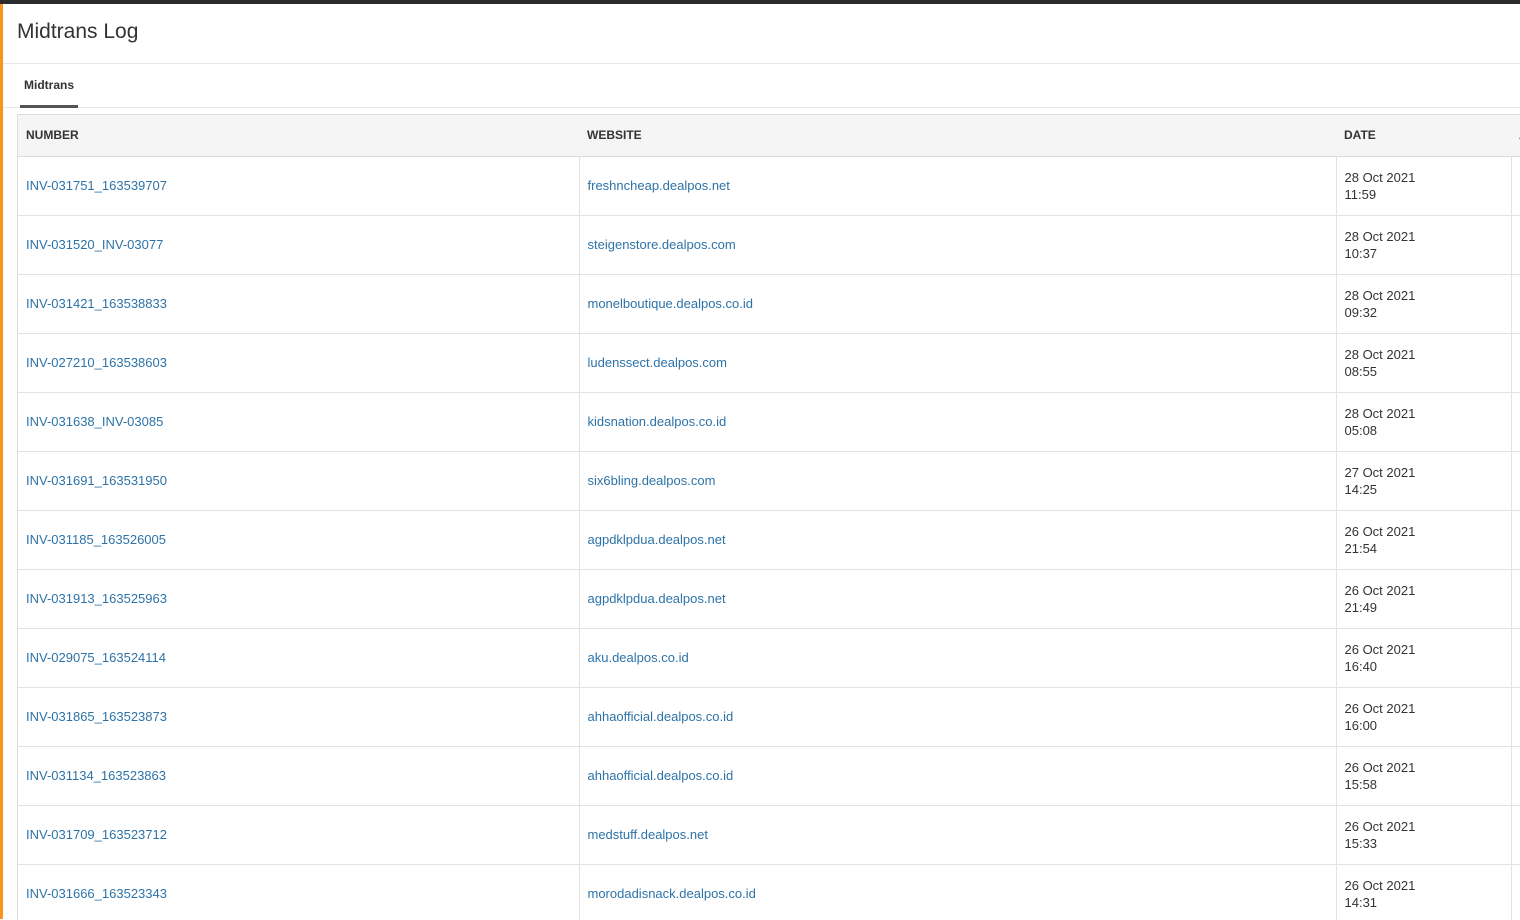 This screenshot has width=1520, height=920. I want to click on website-cell: steigenstore.dealpos.com, so click(958, 245).